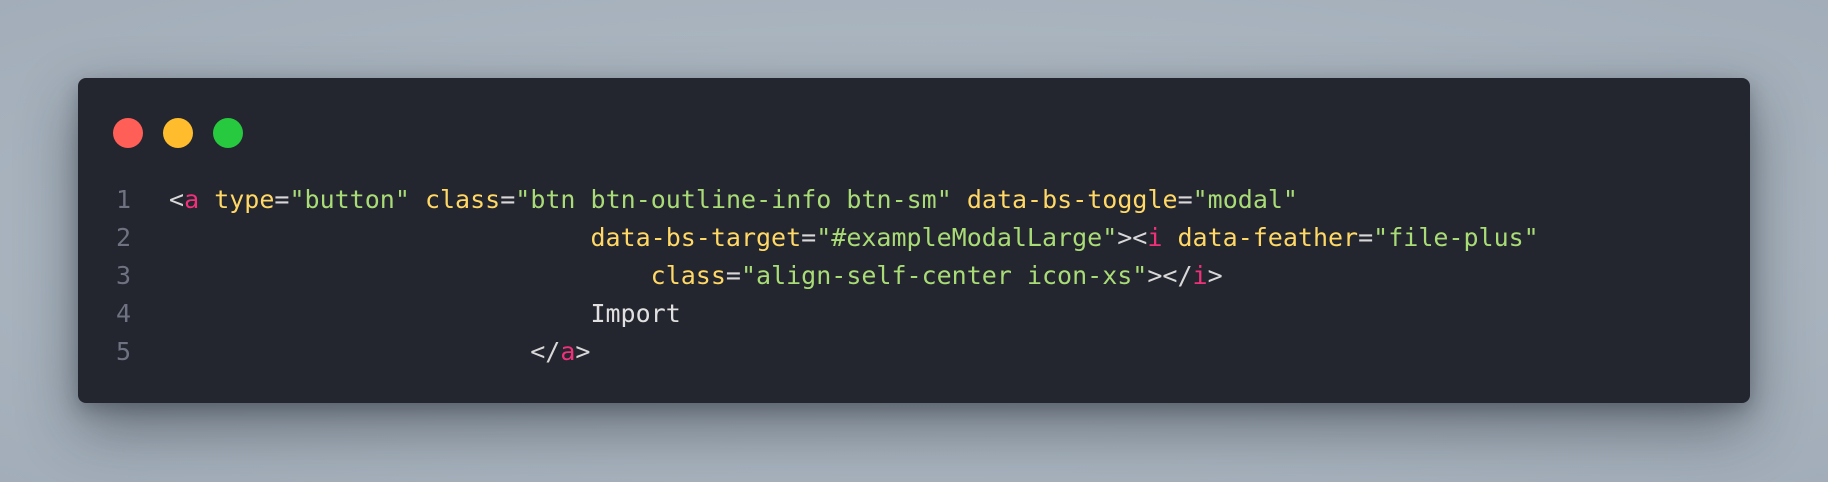  Describe the element at coordinates (244, 199) in the screenshot. I see `token-attr: type` at that location.